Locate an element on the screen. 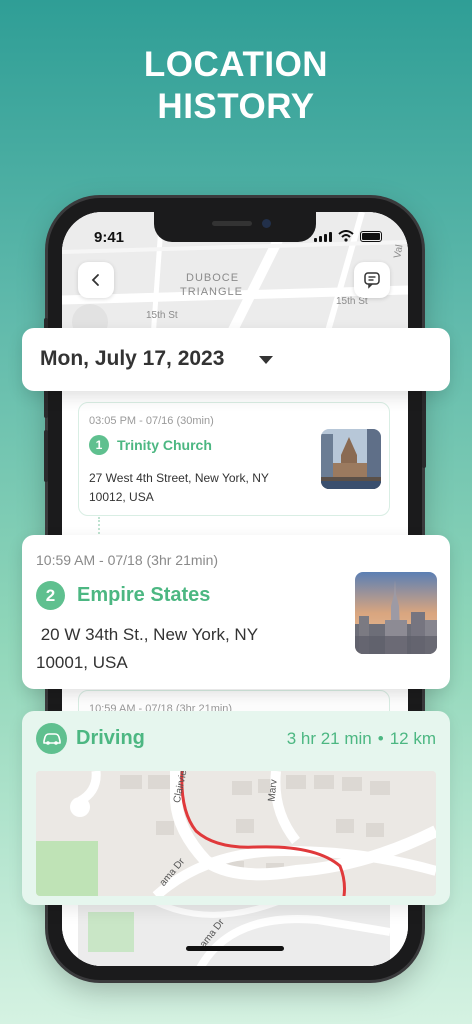 Image resolution: width=472 pixels, height=1024 pixels. map-label-duboce: DUBOCE is located at coordinates (213, 278).